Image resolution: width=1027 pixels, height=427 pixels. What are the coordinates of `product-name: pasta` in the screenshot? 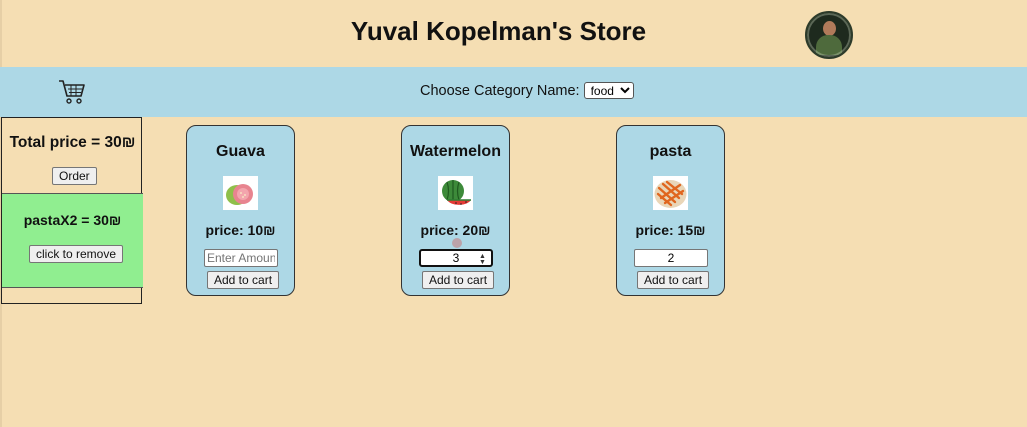 It's located at (670, 151).